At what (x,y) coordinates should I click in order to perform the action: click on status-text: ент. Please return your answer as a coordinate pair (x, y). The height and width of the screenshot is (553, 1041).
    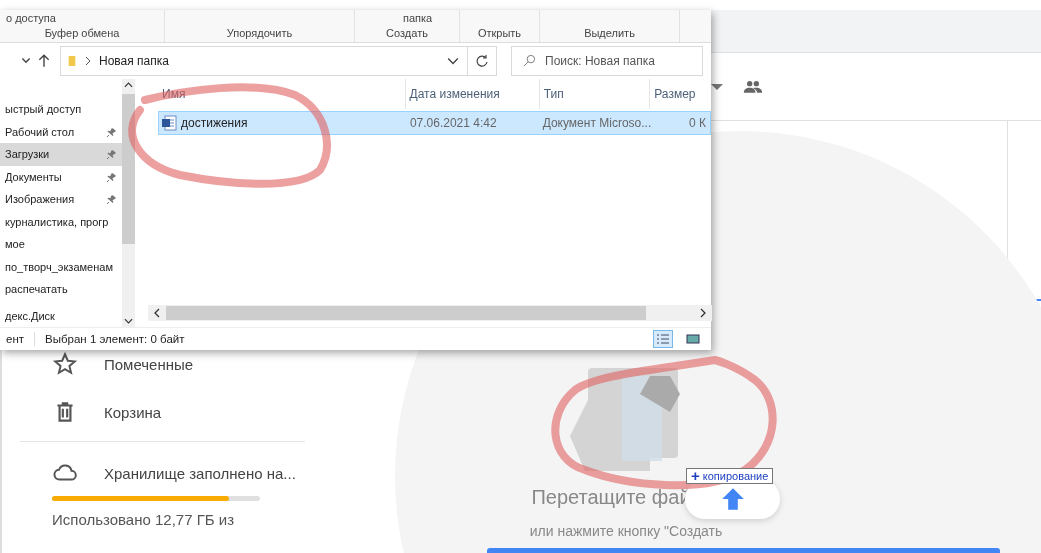
    Looking at the image, I should click on (15, 339).